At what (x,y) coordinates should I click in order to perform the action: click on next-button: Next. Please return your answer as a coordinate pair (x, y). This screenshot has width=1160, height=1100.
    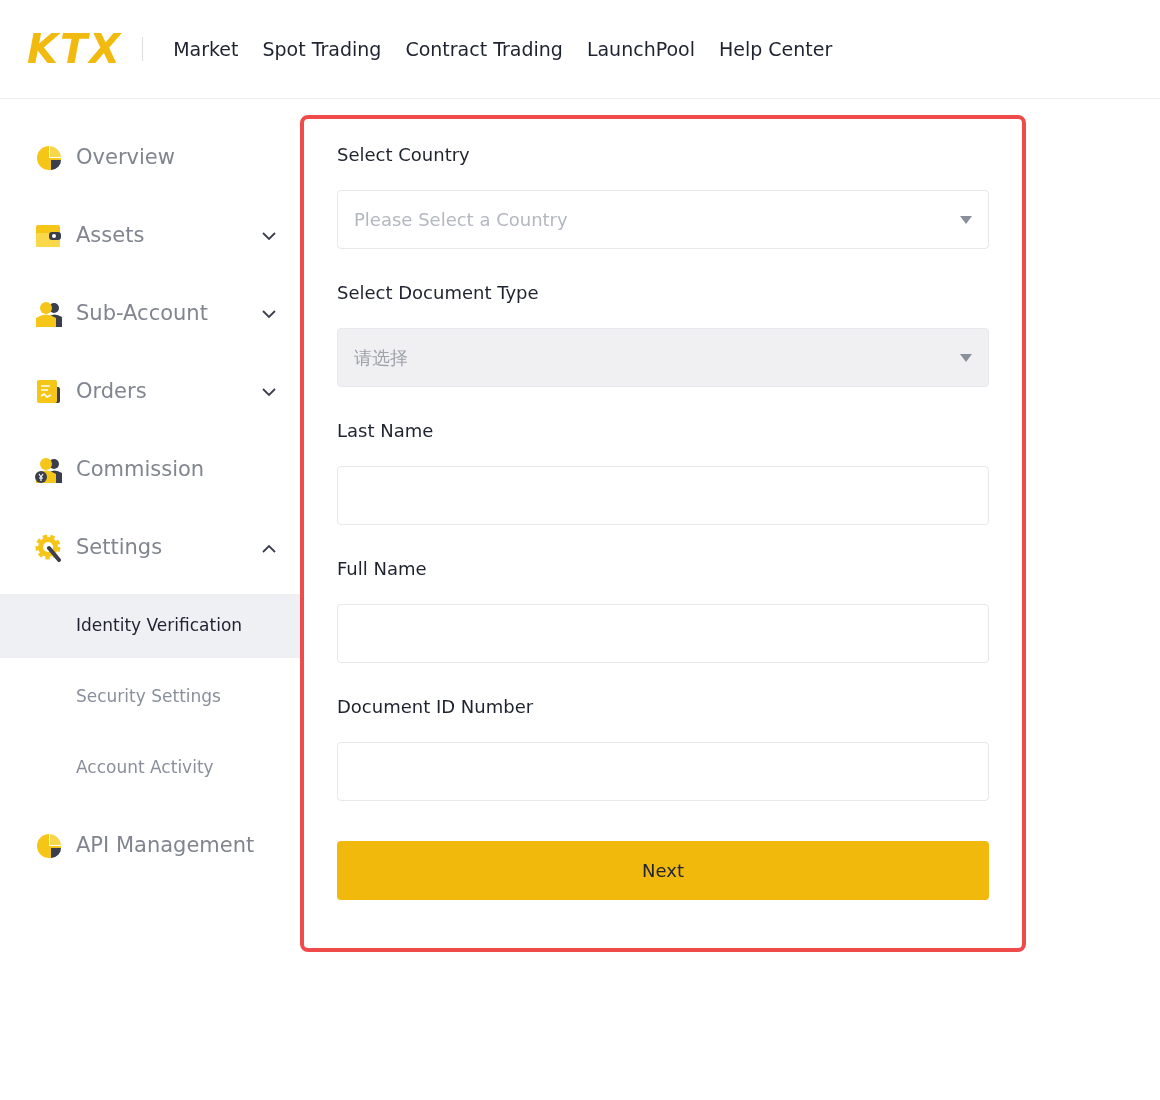
    Looking at the image, I should click on (663, 870).